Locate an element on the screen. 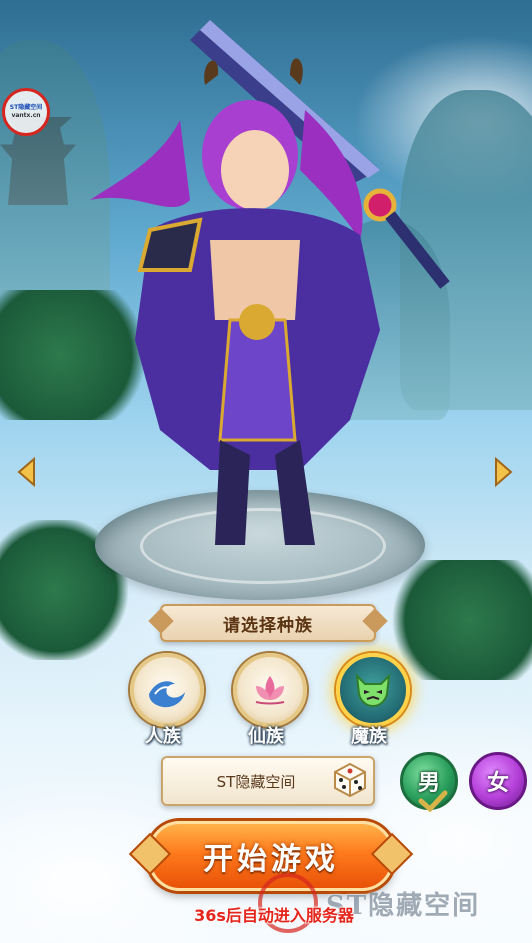 The height and width of the screenshot is (943, 532). race-label-immortal: 仙族 is located at coordinates (266, 736).